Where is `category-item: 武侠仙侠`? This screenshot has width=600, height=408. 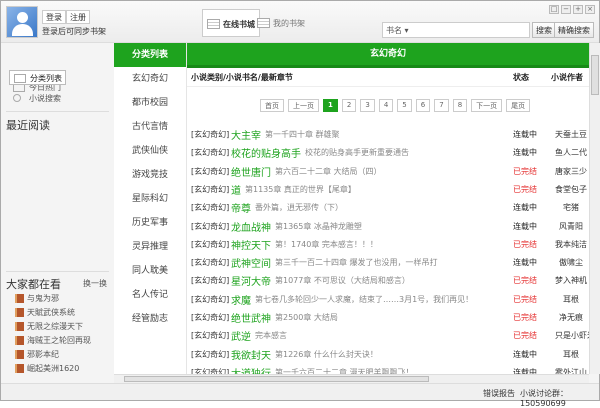
category-item: 武侠仙侠 is located at coordinates (150, 151).